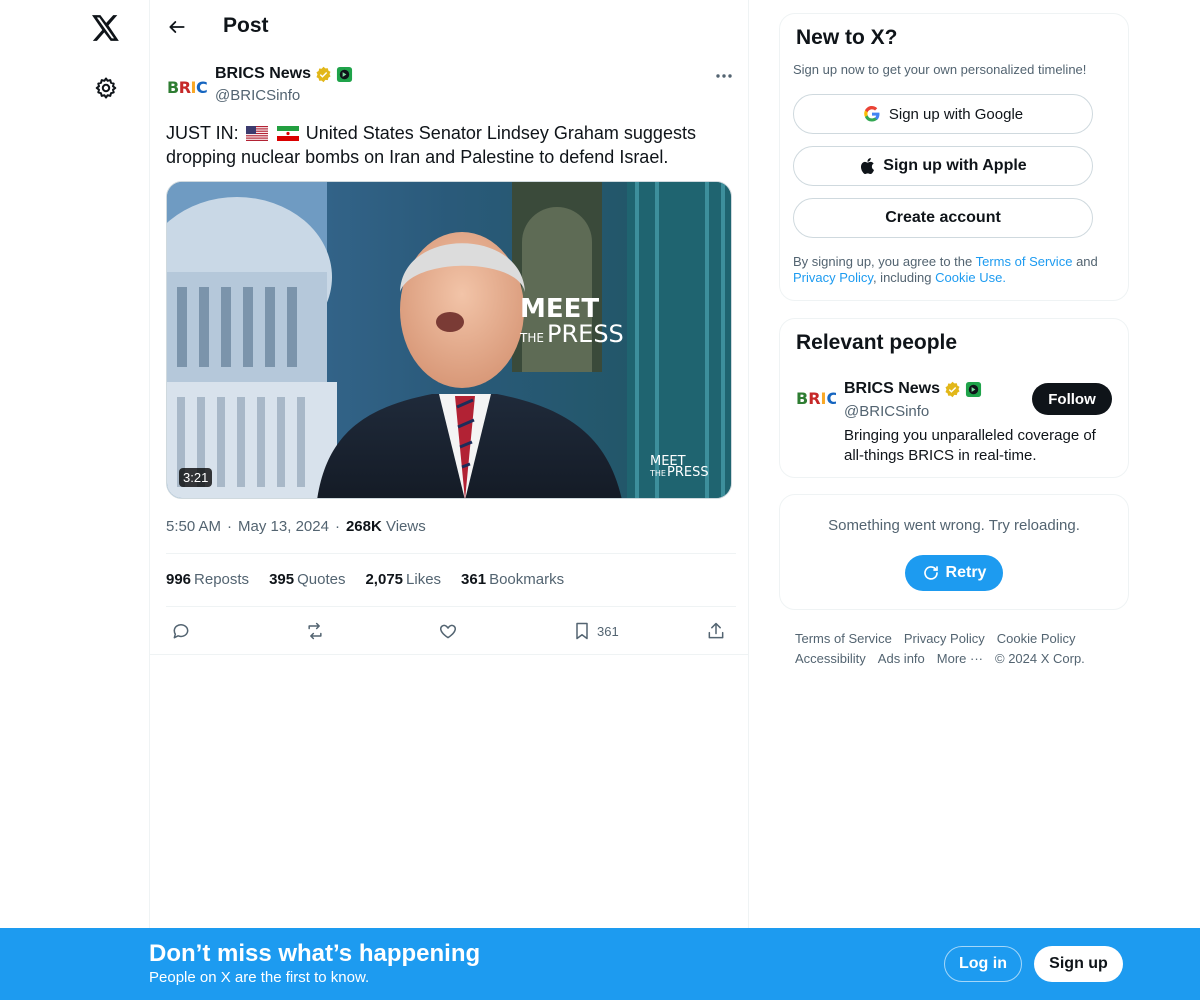 The height and width of the screenshot is (1000, 1200). I want to click on apple-icon, so click(868, 166).